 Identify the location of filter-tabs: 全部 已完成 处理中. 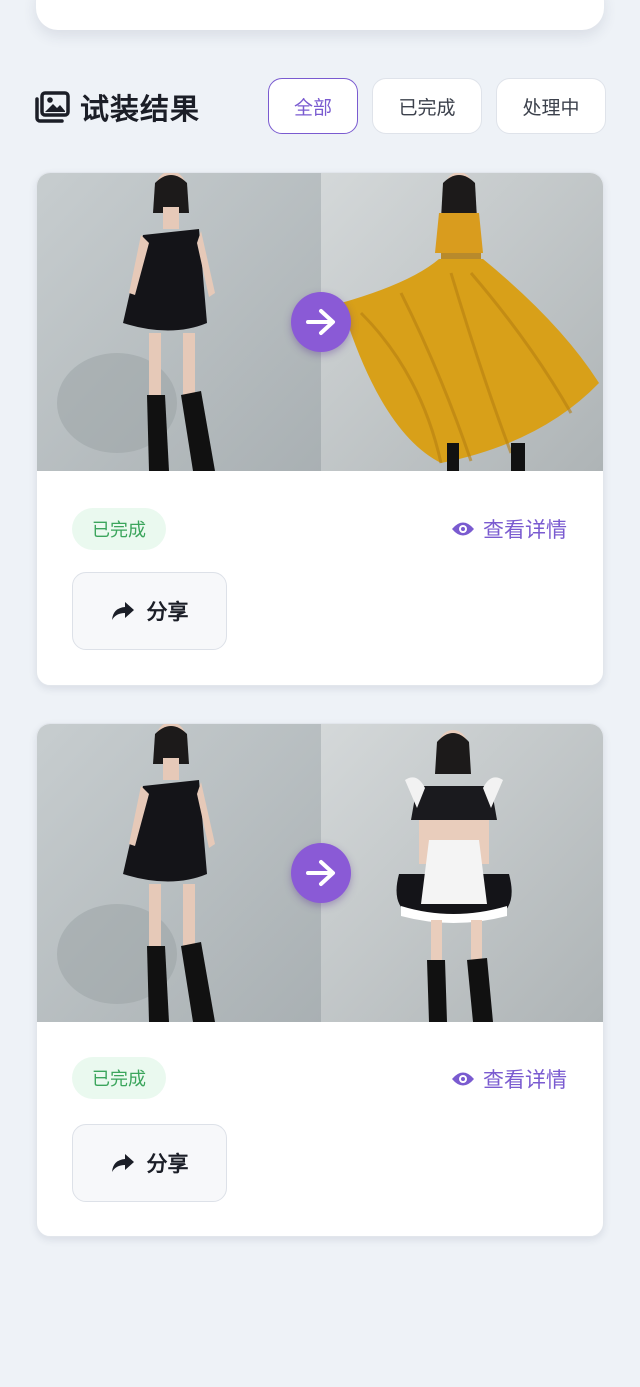
(437, 106).